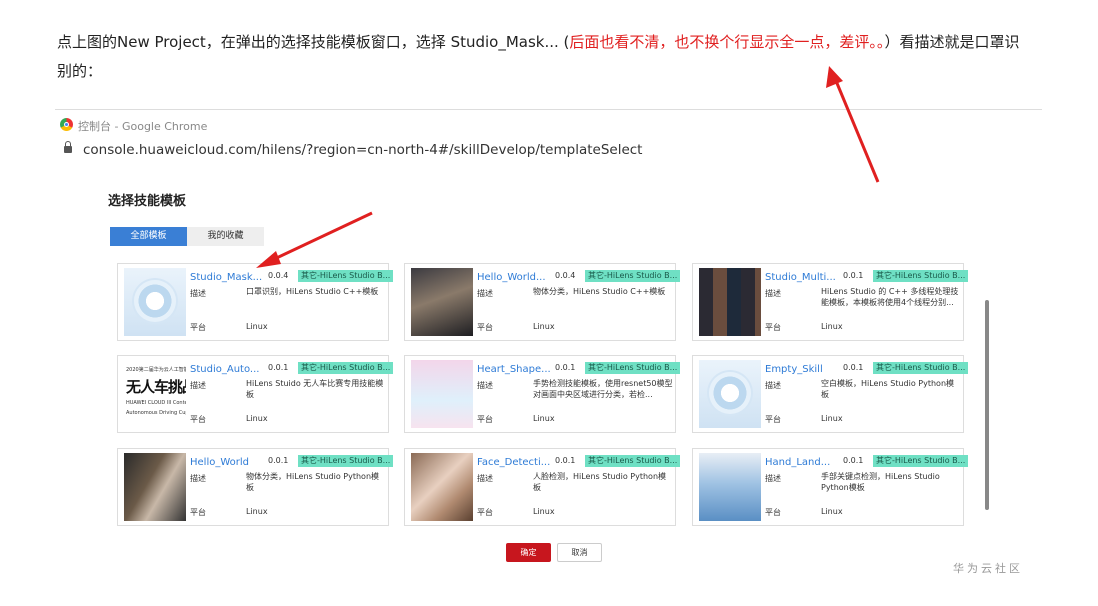 This screenshot has height=606, width=1098. I want to click on arrow-to-title-text, so click(853, 124).